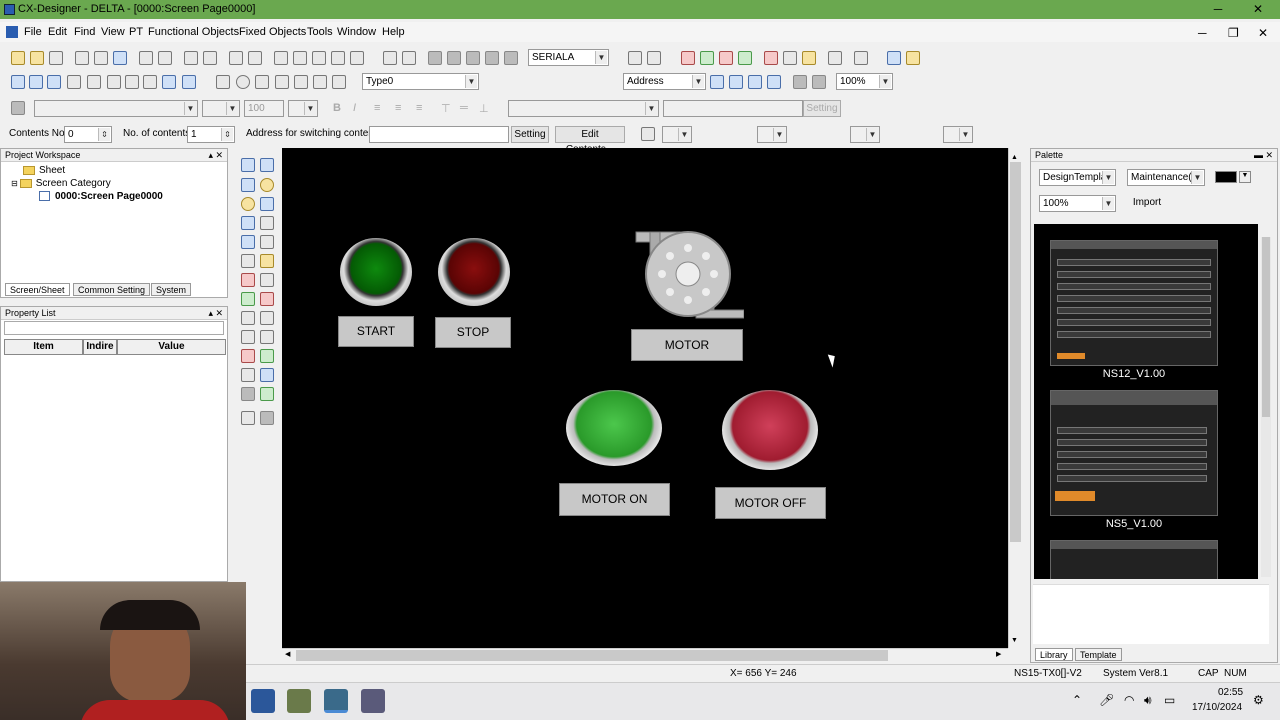 Image resolution: width=1280 pixels, height=720 pixels. What do you see at coordinates (707, 58) in the screenshot?
I see `test-icon` at bounding box center [707, 58].